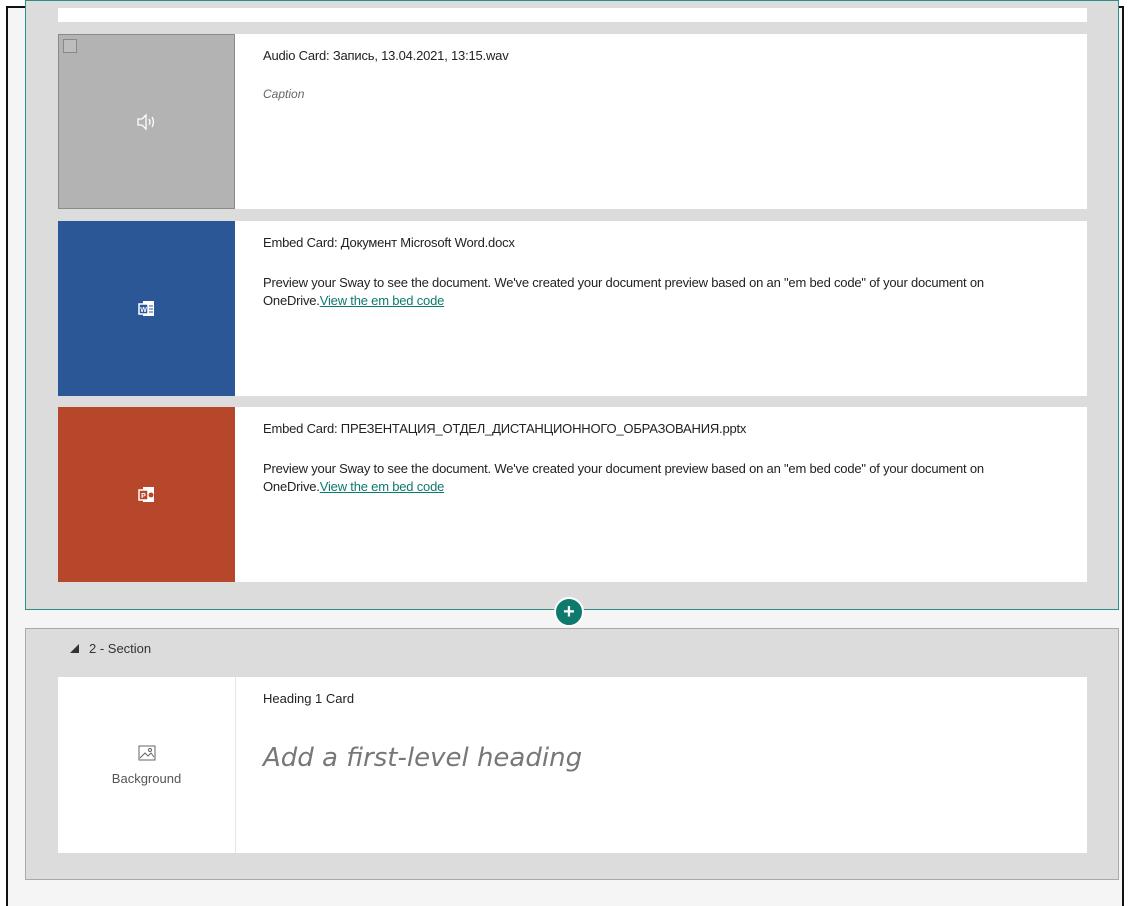 The width and height of the screenshot is (1129, 906). What do you see at coordinates (572, 15) in the screenshot?
I see `previous-card-edge` at bounding box center [572, 15].